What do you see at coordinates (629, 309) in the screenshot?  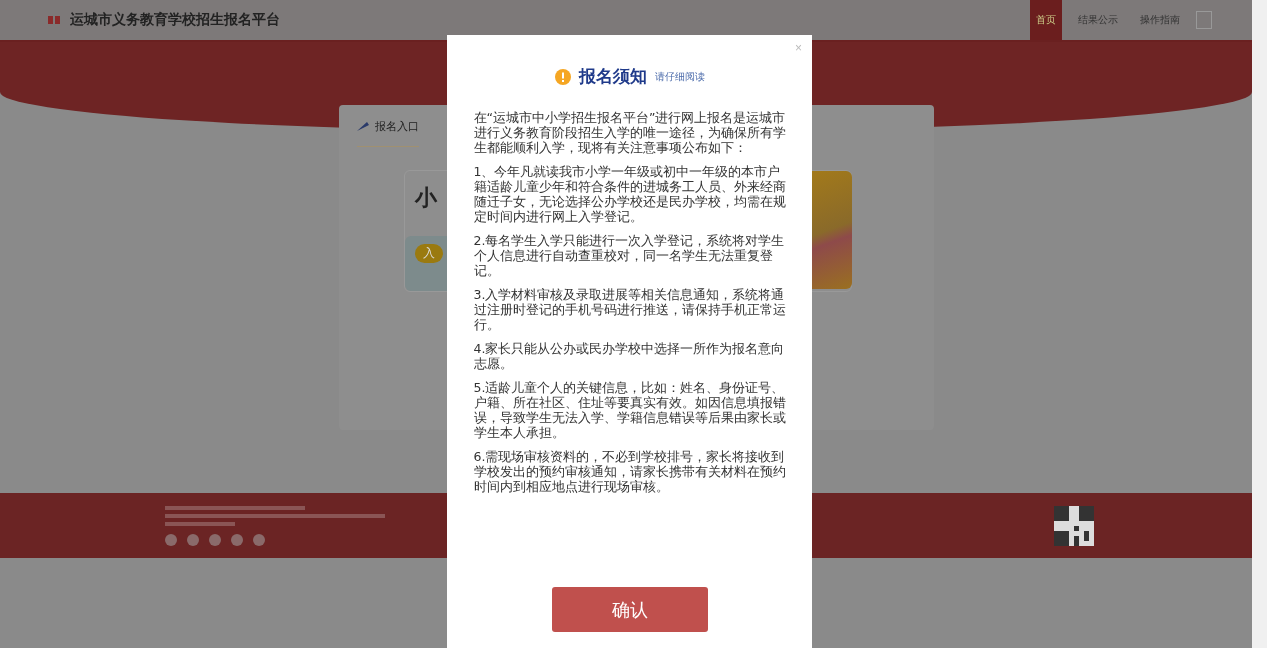 I see `notice-paragraph: 3.入学材料审核及录取进展等相关信息通知，系统将通过注册时登记的手机号码进行推送，请保持手机正常运行。` at bounding box center [629, 309].